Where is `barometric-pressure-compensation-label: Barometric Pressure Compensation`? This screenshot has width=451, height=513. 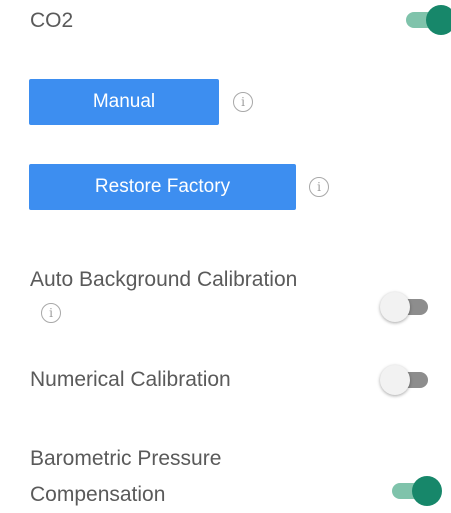
barometric-pressure-compensation-label: Barometric Pressure Compensation is located at coordinates (126, 476).